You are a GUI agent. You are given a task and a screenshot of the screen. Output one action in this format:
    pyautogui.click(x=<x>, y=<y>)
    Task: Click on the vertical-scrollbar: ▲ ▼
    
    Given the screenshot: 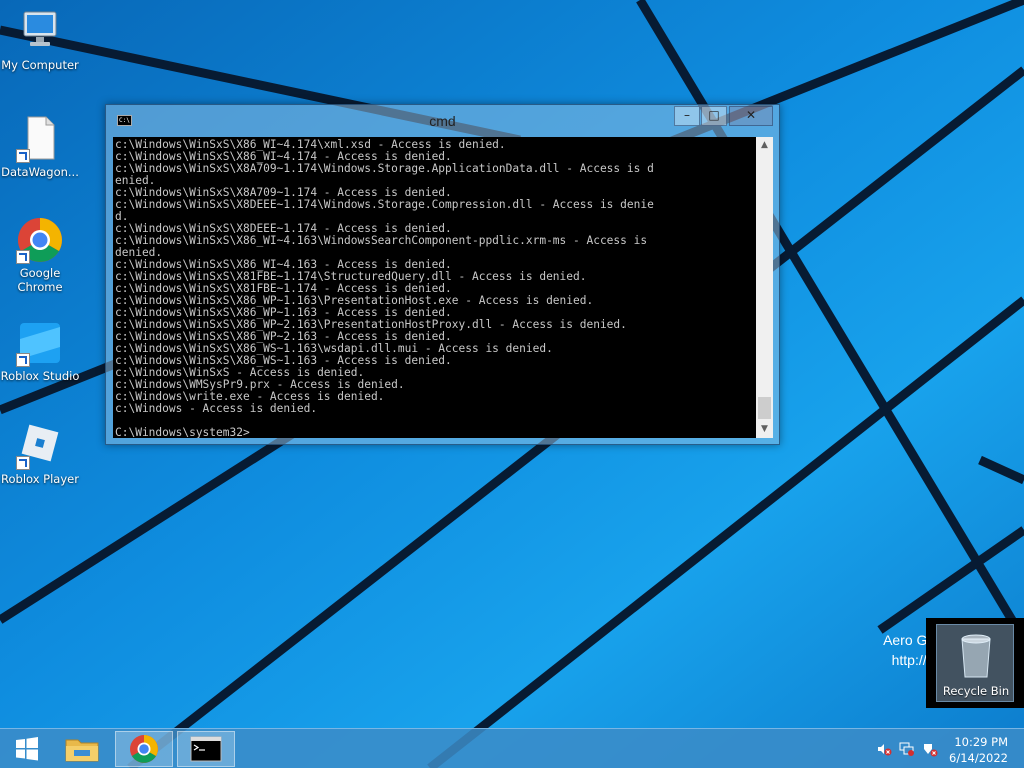 What is the action you would take?
    pyautogui.click(x=764, y=287)
    